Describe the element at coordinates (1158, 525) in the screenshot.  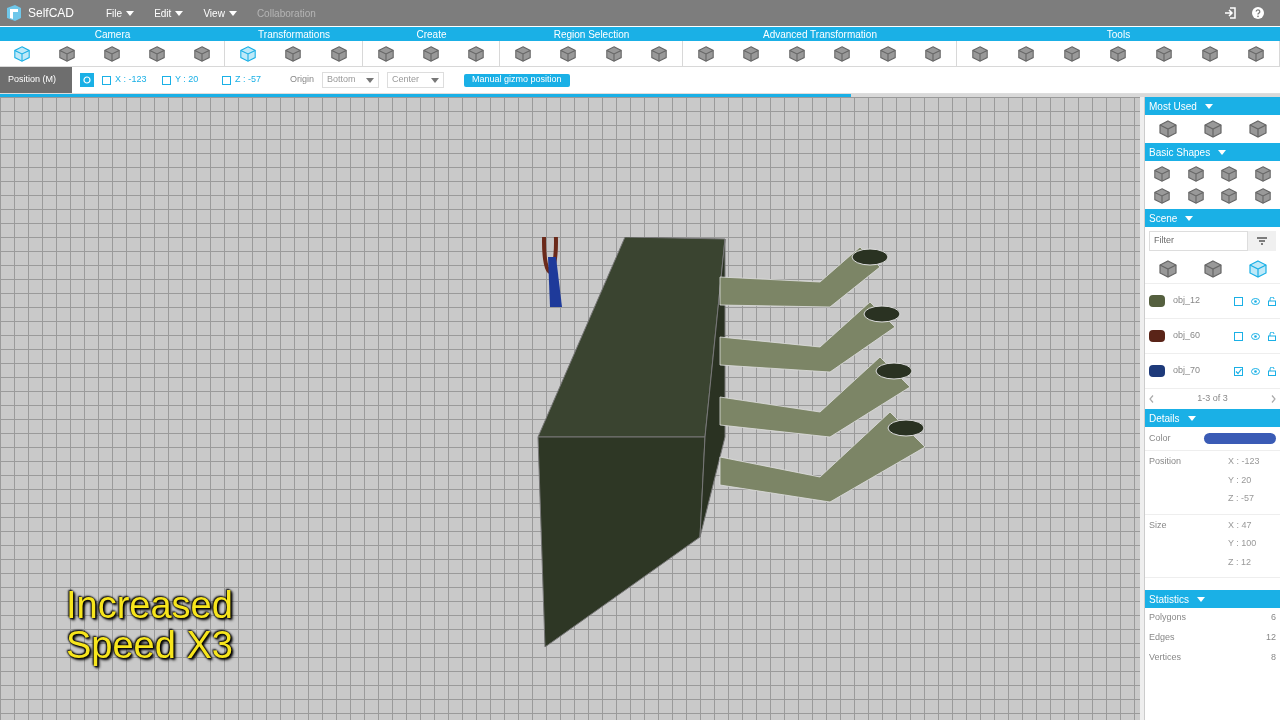
I see `detail-label: Size` at that location.